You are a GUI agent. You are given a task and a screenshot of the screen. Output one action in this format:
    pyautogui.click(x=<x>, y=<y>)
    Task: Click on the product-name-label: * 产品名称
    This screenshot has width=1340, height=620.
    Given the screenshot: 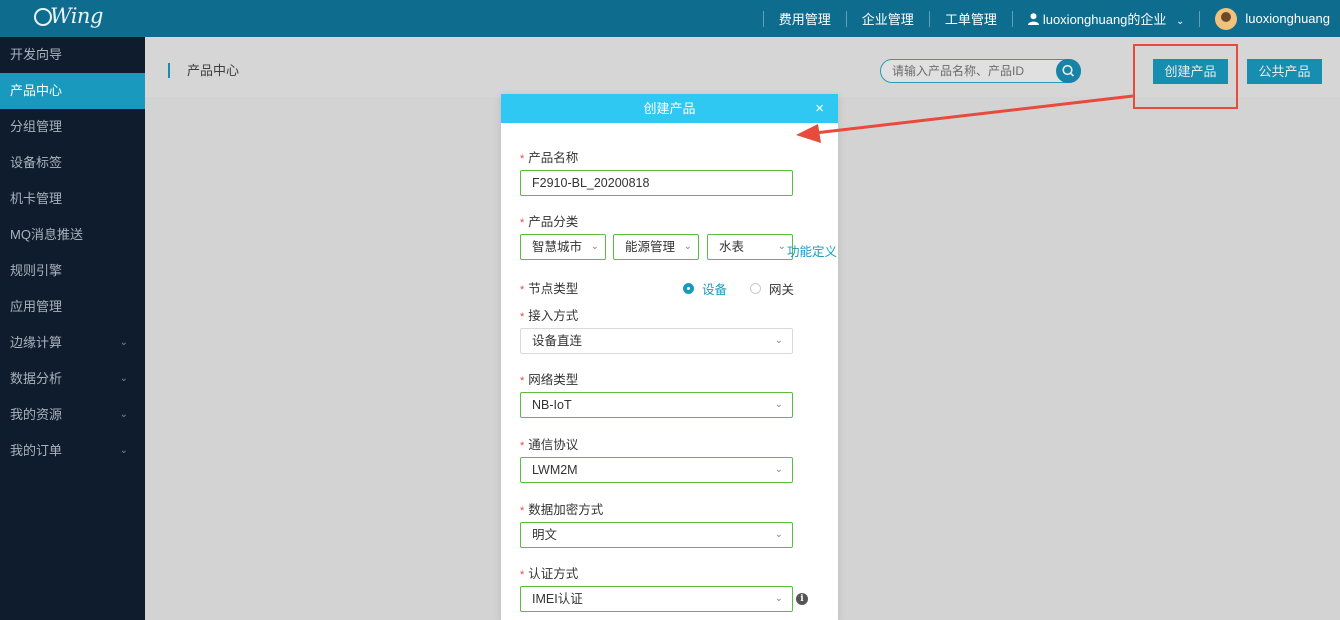 What is the action you would take?
    pyautogui.click(x=549, y=156)
    